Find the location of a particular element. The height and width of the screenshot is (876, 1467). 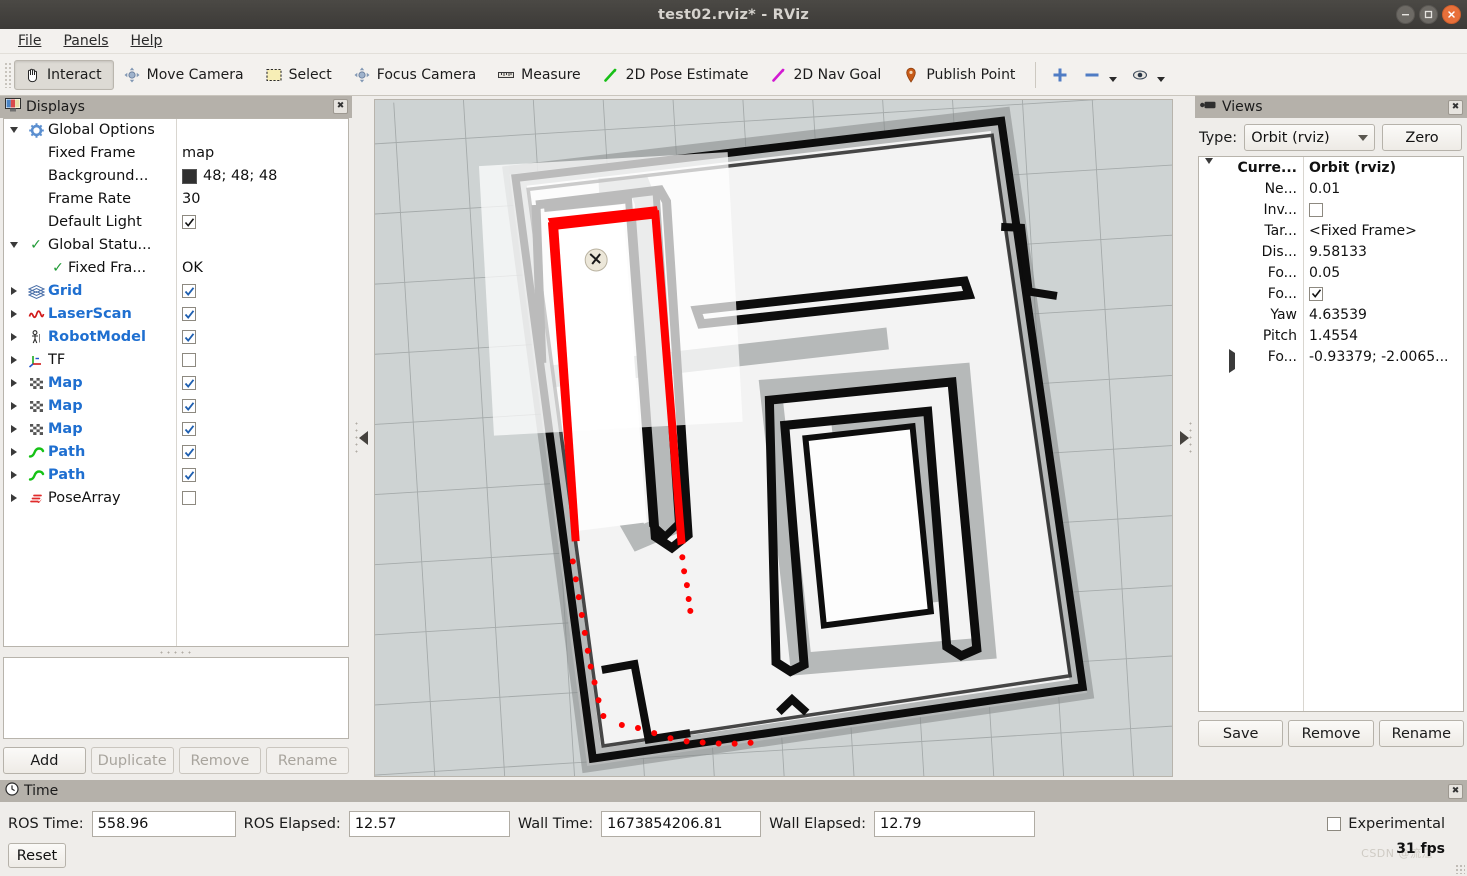

wall-time-input: 1673854206.81 is located at coordinates (681, 824).